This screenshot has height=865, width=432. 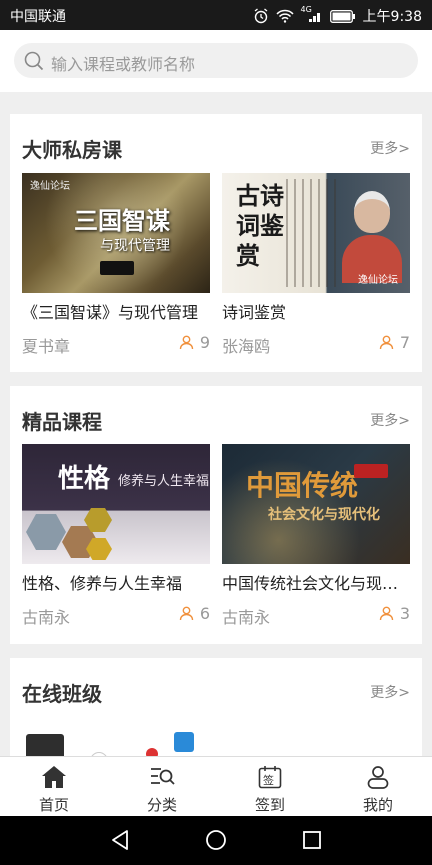 I want to click on course-title: 中国传统社会文化与现代化, so click(x=316, y=583).